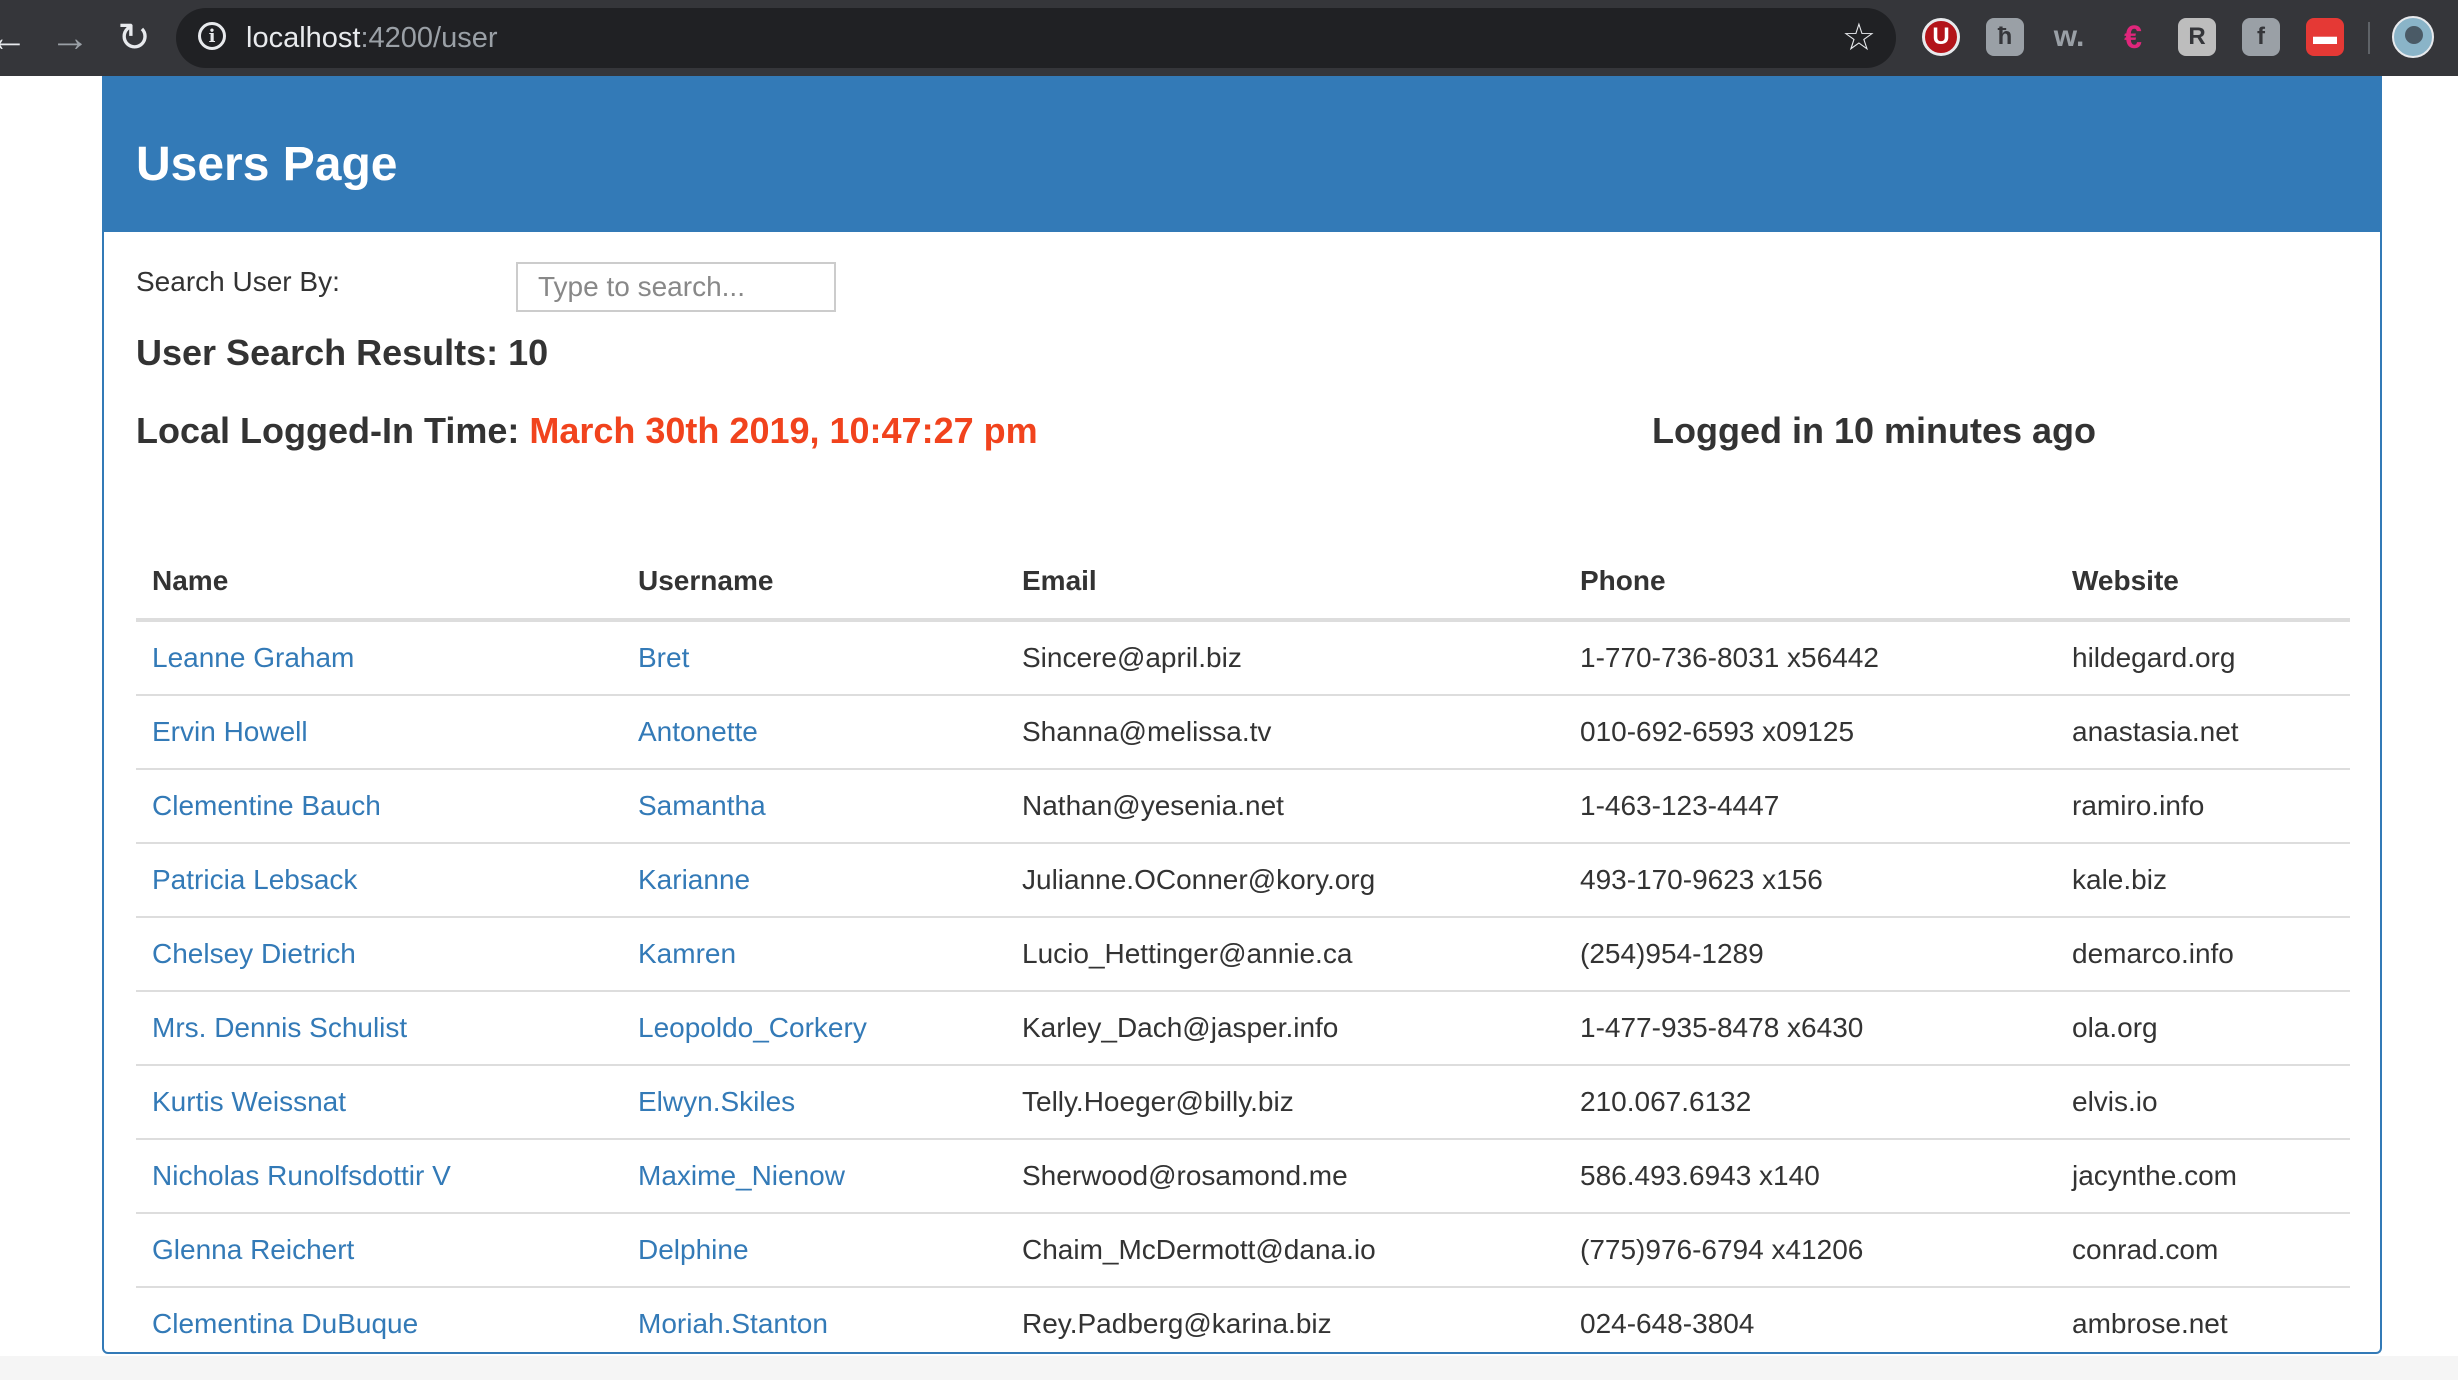 Image resolution: width=2458 pixels, height=1380 pixels. Describe the element at coordinates (733, 1323) in the screenshot. I see `username-link: Moriah.Stanton` at that location.